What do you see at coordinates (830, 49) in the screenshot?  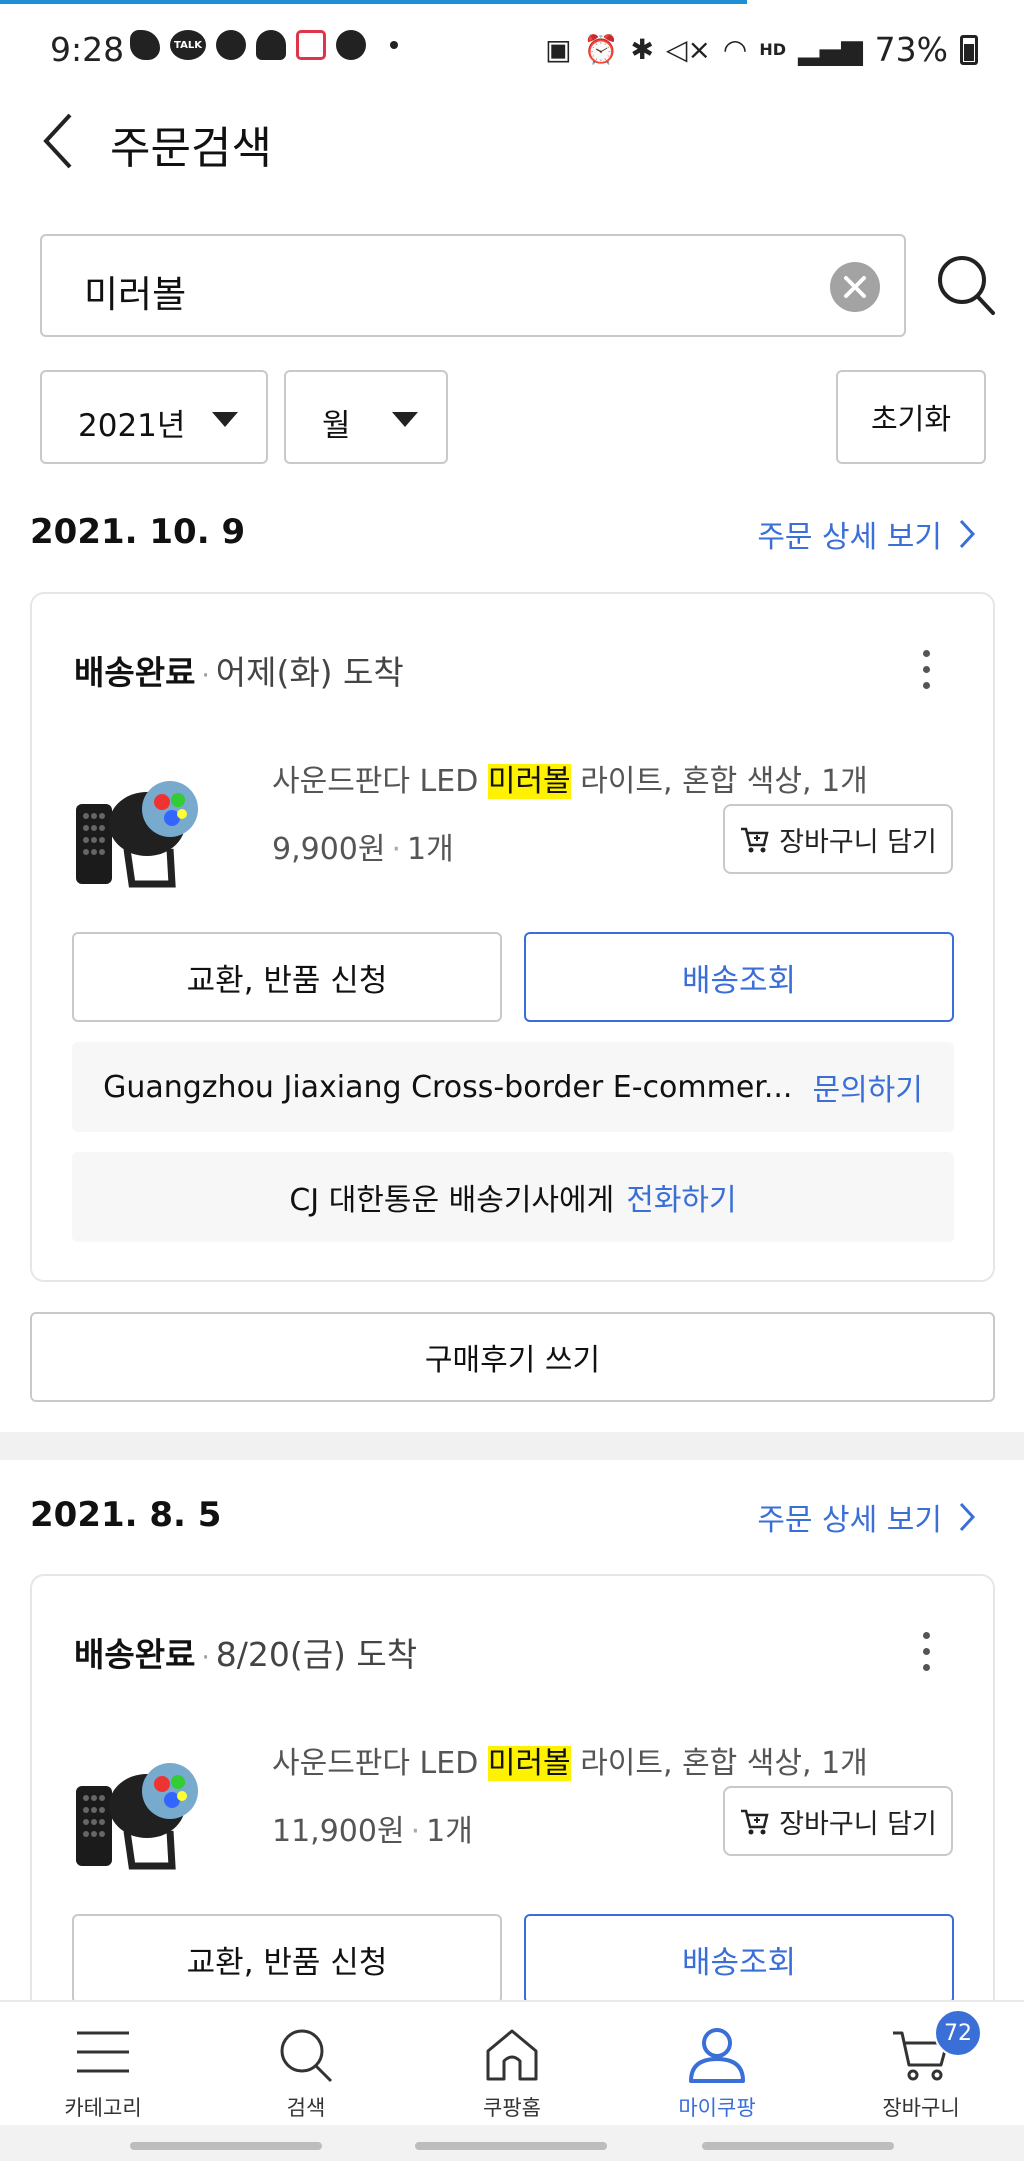 I see `signal-icon: ▂▄▆` at bounding box center [830, 49].